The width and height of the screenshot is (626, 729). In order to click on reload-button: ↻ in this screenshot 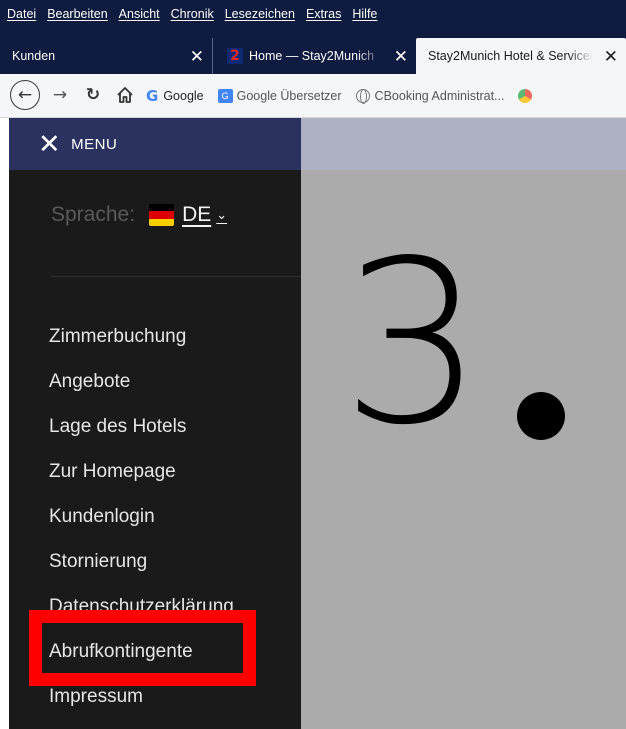, I will do `click(93, 95)`.